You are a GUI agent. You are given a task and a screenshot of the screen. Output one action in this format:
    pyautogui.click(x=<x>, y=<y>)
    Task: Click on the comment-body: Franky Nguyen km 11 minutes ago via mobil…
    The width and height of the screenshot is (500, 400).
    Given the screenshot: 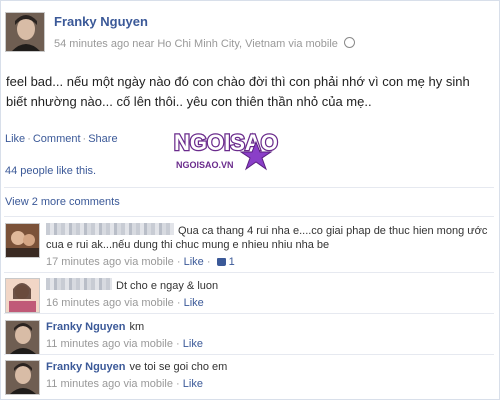 What is the action you would take?
    pyautogui.click(x=269, y=335)
    